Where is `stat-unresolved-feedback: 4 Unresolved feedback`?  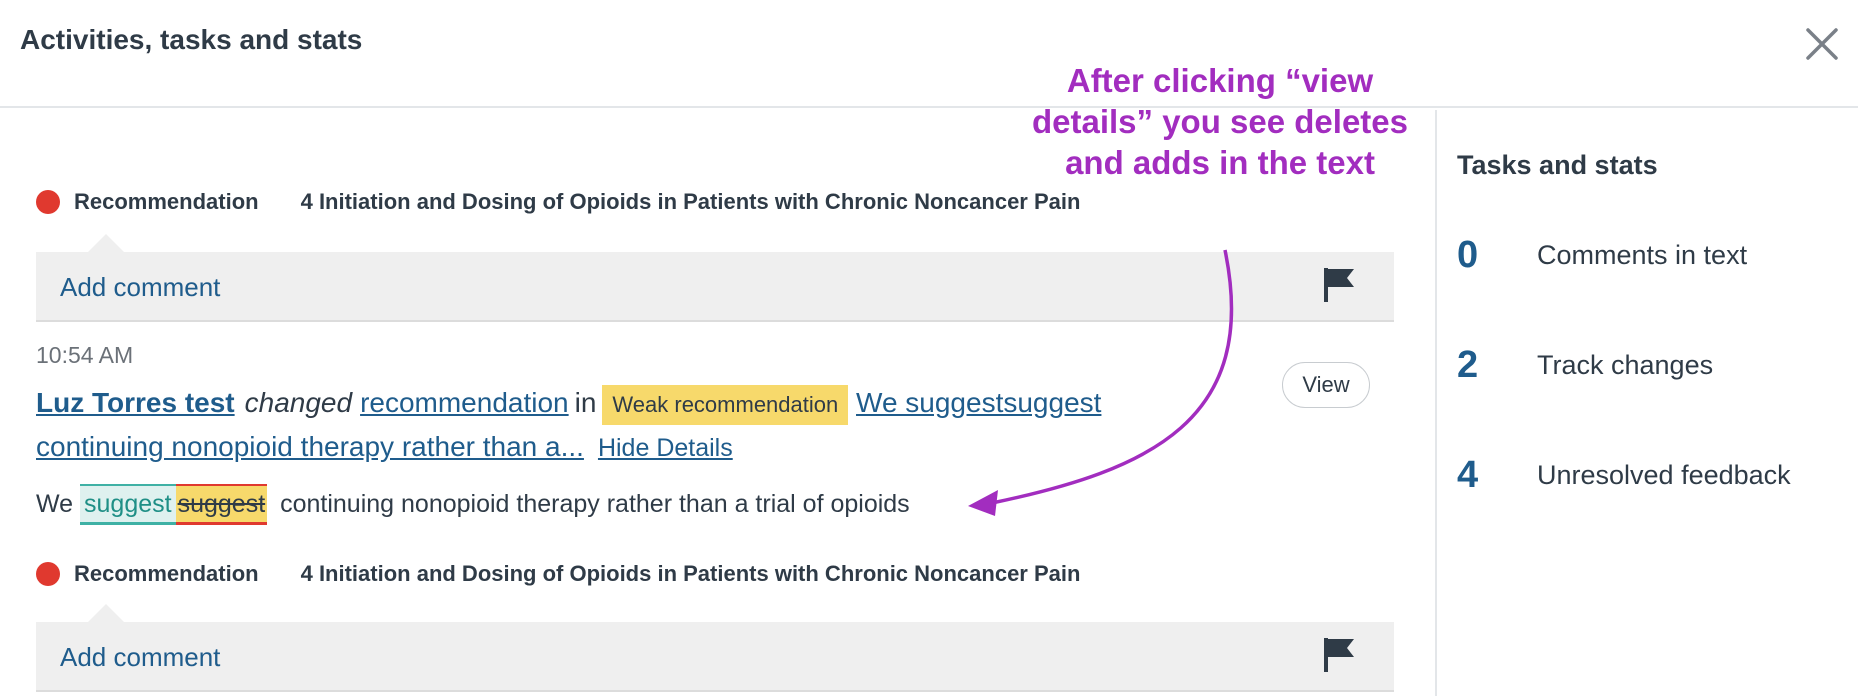 stat-unresolved-feedback: 4 Unresolved feedback is located at coordinates (1624, 475).